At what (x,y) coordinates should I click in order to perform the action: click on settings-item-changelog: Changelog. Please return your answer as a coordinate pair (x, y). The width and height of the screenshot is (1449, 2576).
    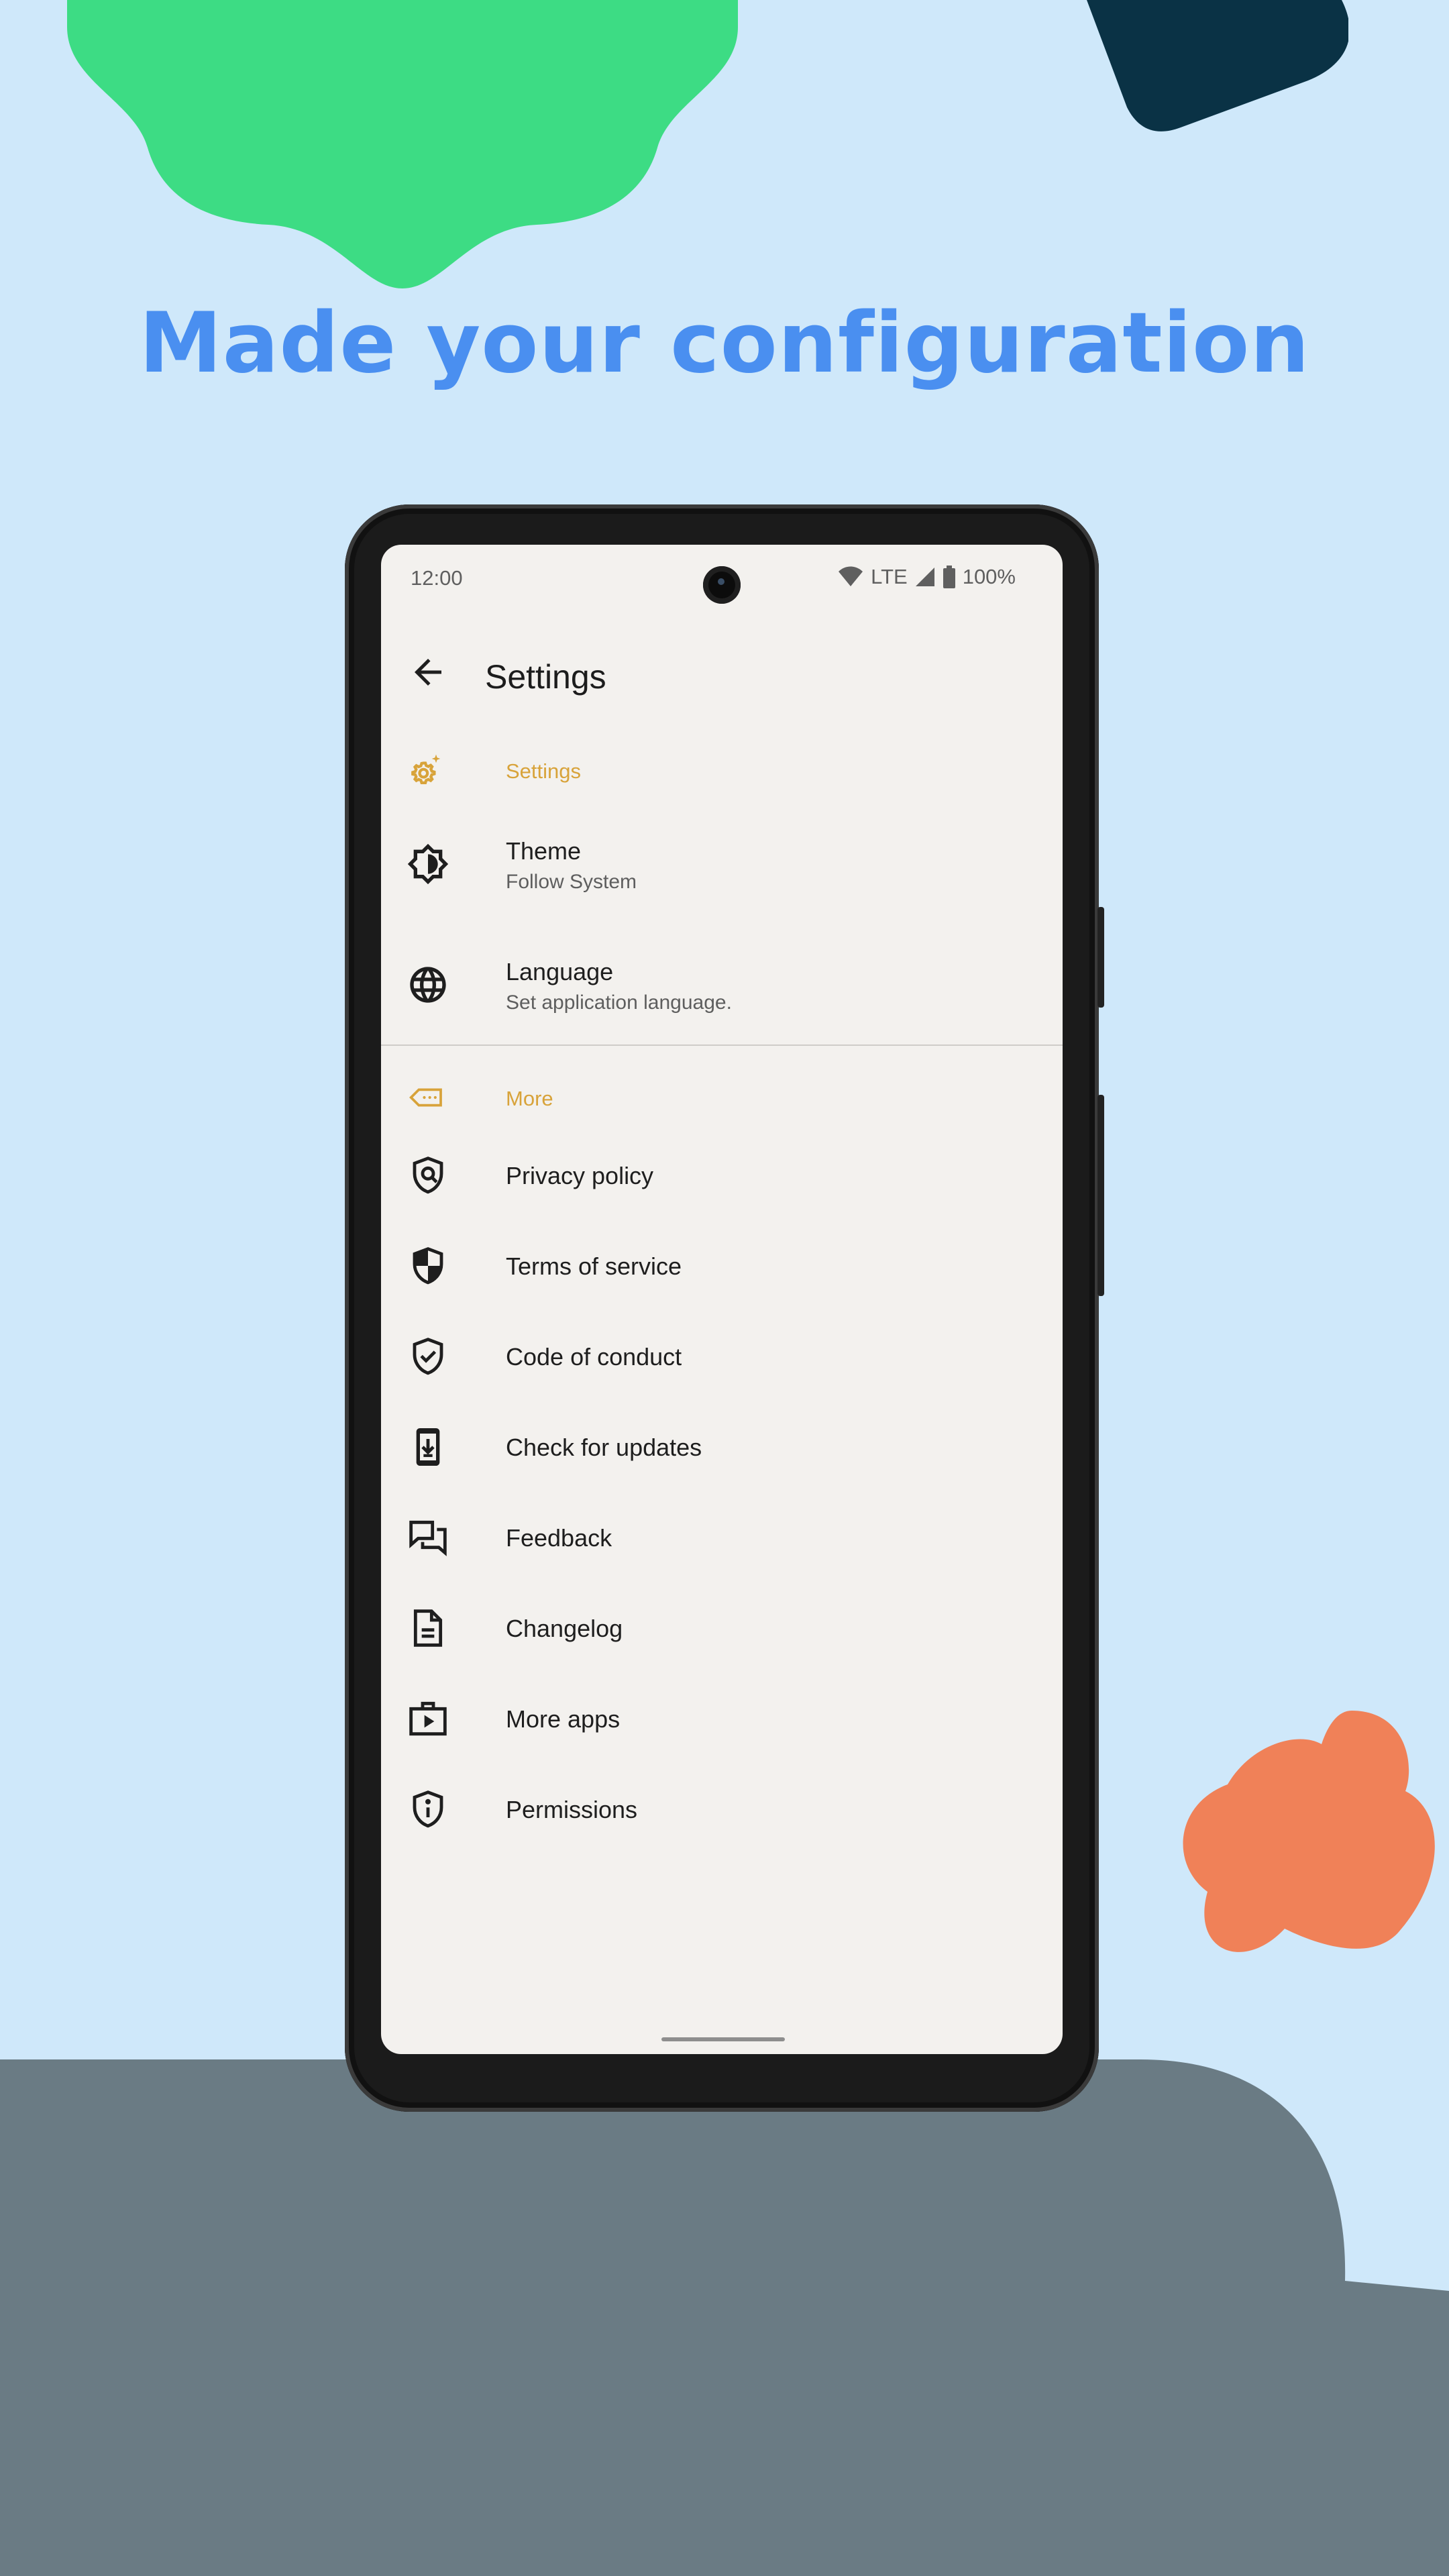
    Looking at the image, I should click on (722, 1628).